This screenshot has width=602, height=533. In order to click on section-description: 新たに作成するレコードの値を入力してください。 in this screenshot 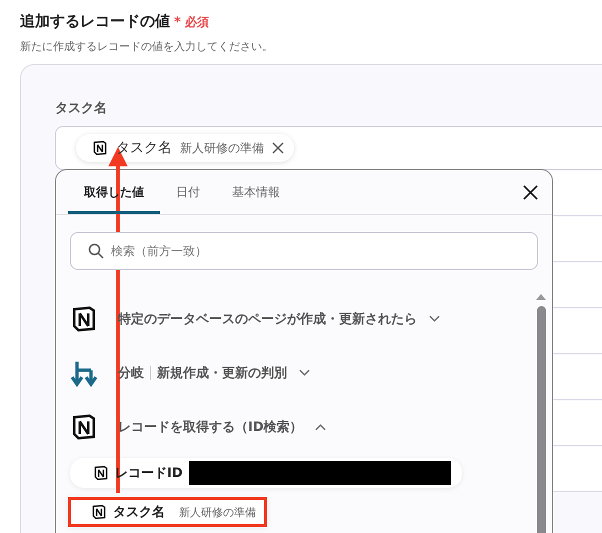, I will do `click(146, 46)`.